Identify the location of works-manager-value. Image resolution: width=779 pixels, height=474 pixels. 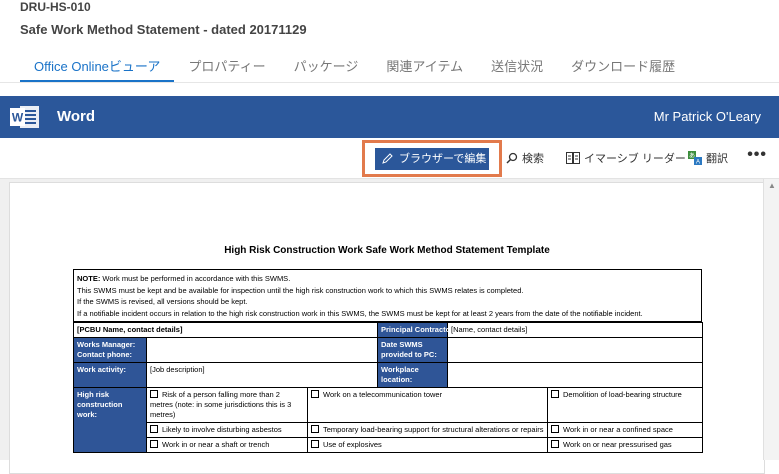
(262, 350).